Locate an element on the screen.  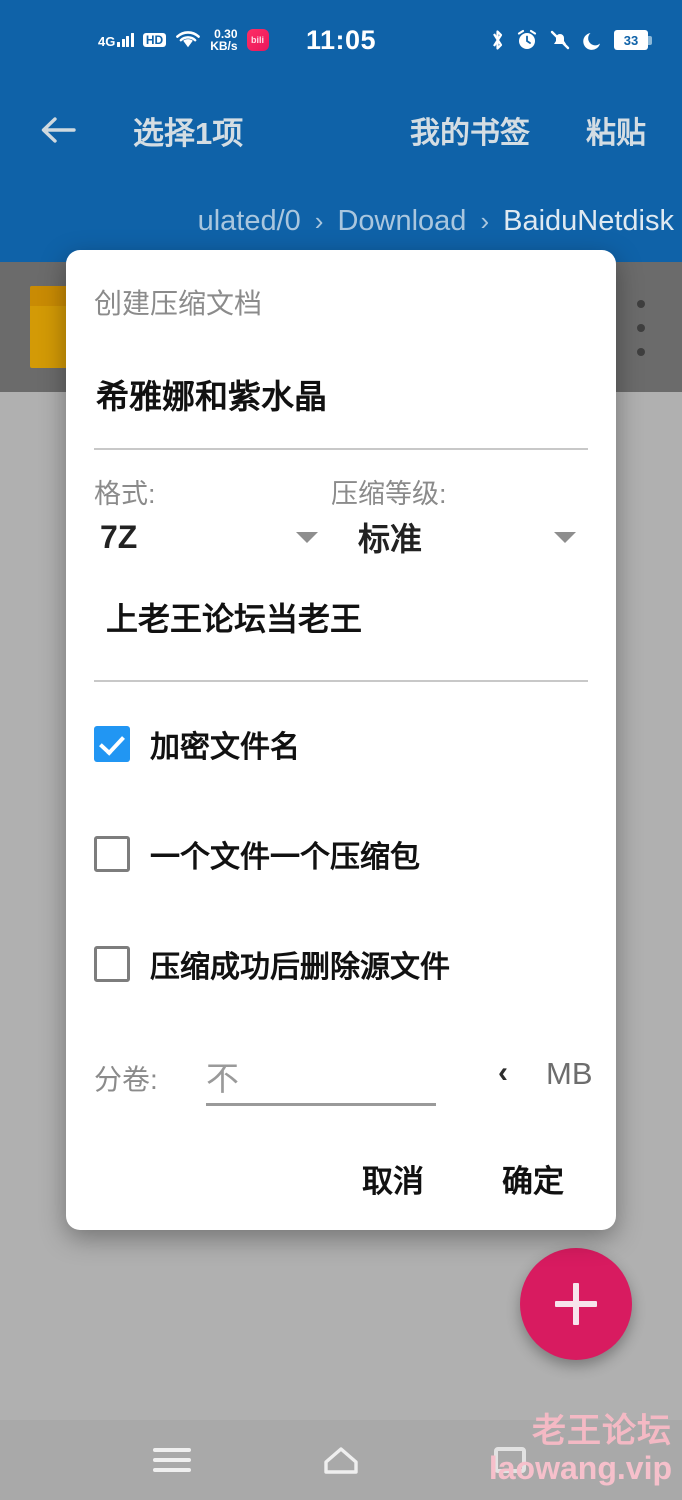
split-volume-row: 分卷: 不 ‹ MB is located at coordinates (343, 1078).